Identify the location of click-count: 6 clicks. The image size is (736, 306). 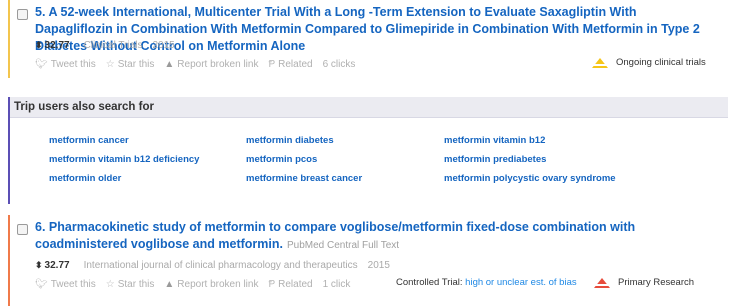
(339, 64).